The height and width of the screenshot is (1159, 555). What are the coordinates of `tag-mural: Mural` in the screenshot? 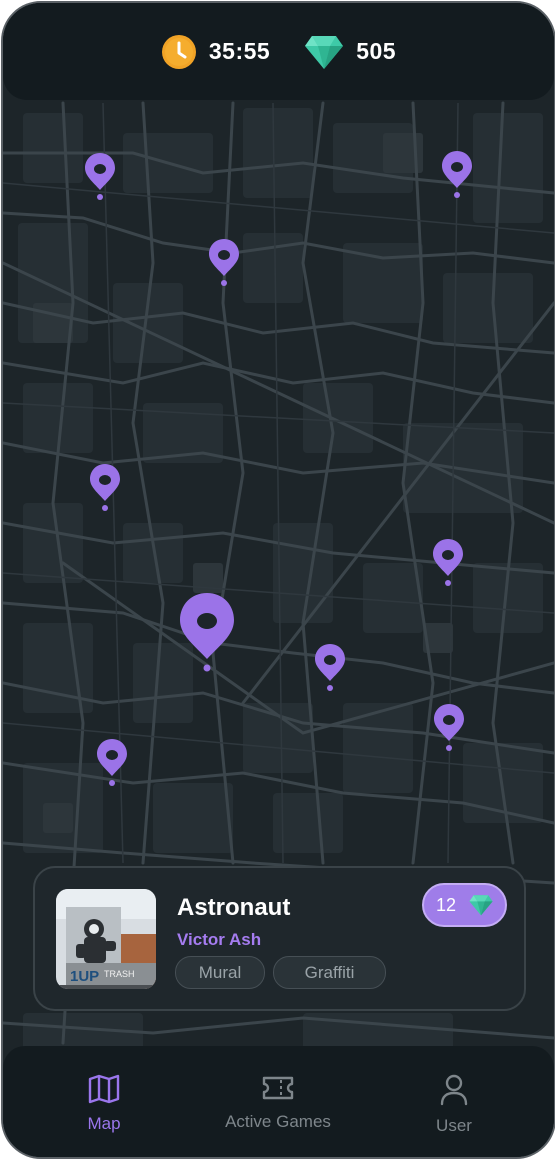 It's located at (220, 972).